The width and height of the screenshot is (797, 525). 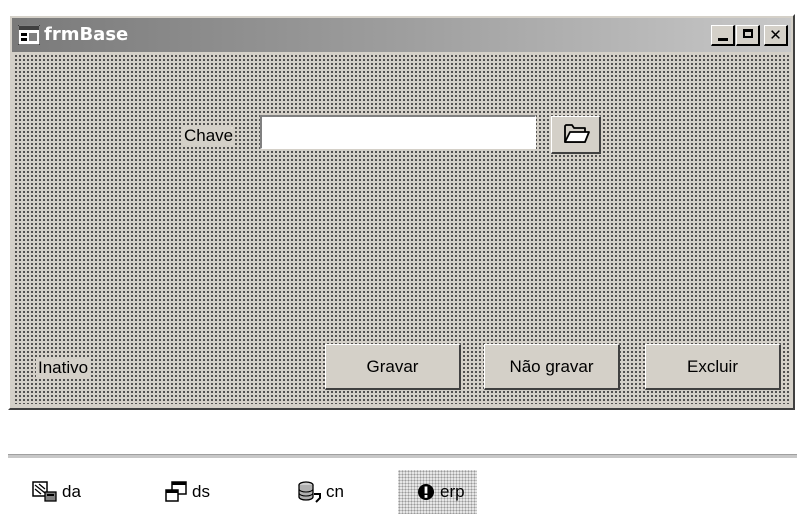 I want to click on delete-button: Excluir, so click(x=713, y=367).